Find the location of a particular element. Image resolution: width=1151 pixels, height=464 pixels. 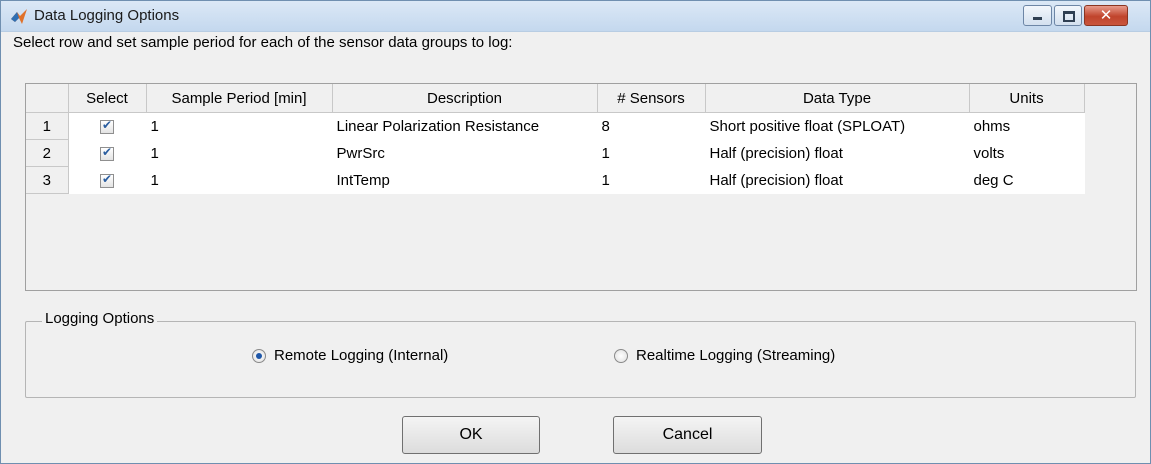

column-header-select: Select is located at coordinates (107, 98).